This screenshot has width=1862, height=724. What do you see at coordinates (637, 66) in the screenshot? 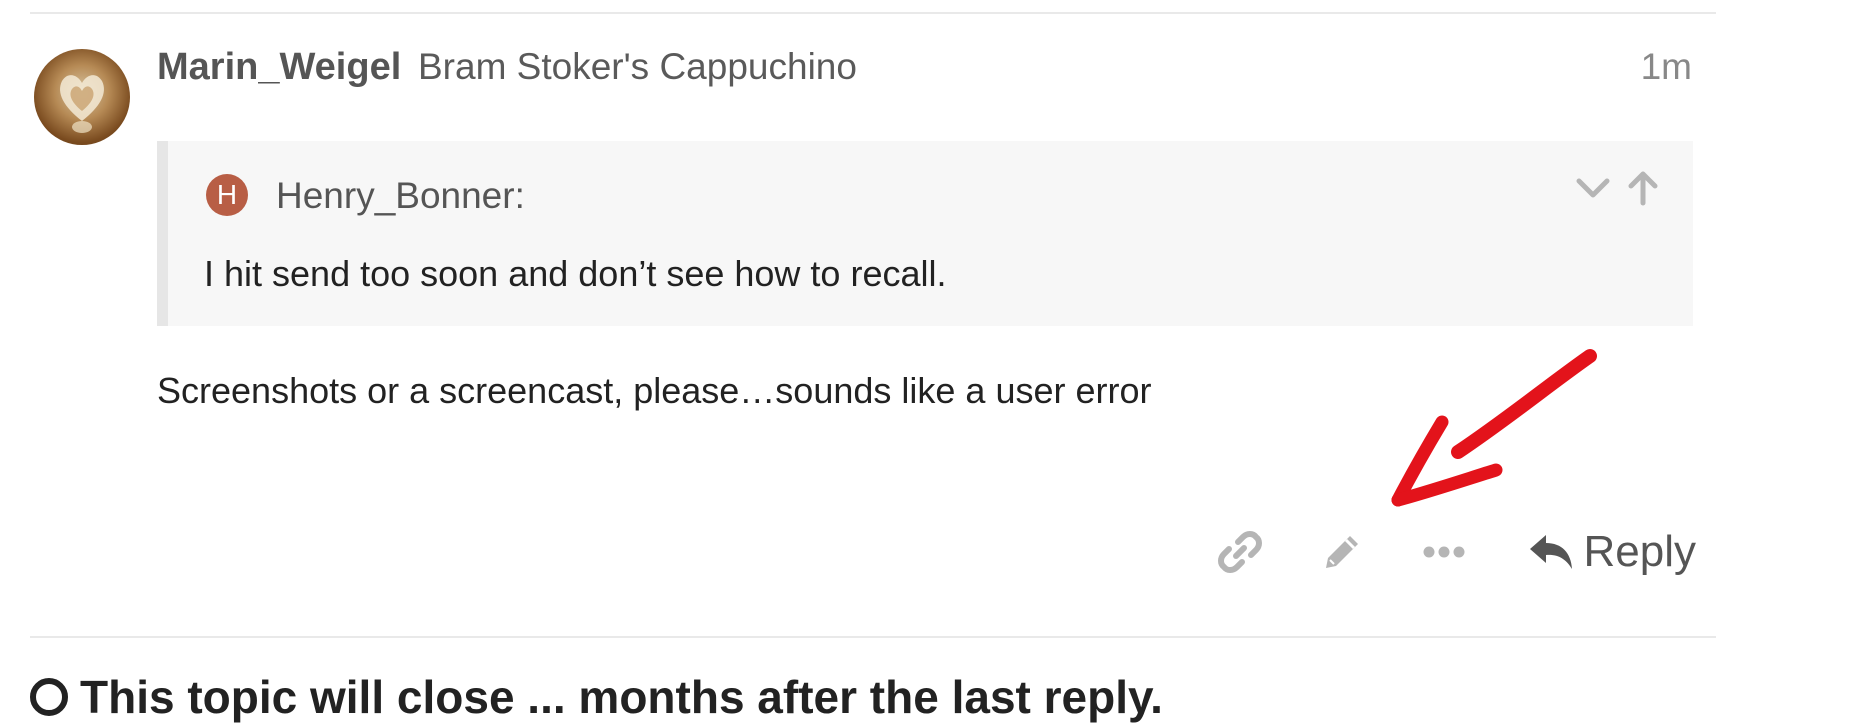
I see `user-title: Bram Stoker's Cappuchino` at bounding box center [637, 66].